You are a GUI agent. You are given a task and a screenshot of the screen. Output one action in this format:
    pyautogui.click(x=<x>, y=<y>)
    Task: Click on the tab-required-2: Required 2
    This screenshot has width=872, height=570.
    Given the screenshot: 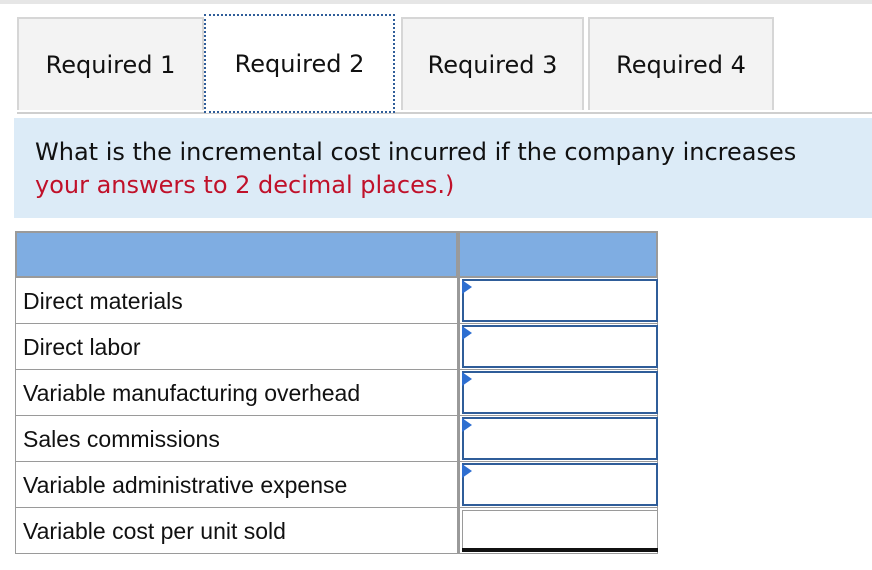 What is the action you would take?
    pyautogui.click(x=299, y=63)
    